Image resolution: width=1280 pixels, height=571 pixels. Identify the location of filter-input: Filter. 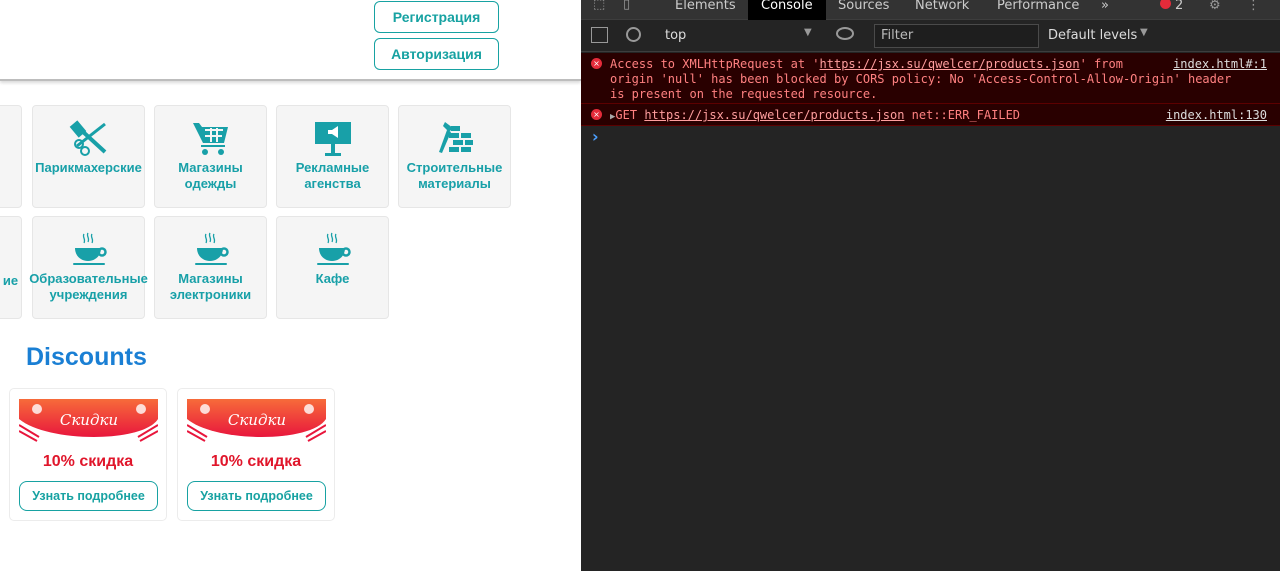
(956, 36).